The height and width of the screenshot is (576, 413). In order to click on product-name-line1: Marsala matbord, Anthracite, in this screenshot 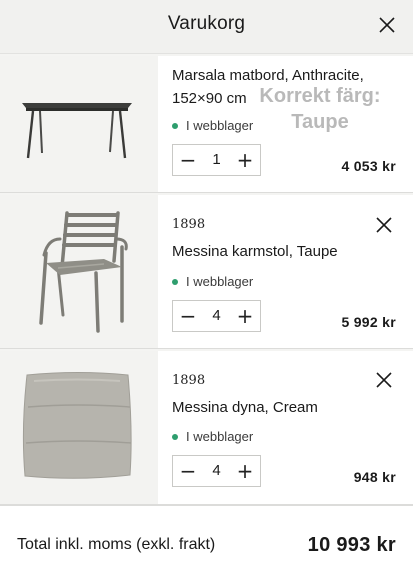, I will do `click(268, 75)`.